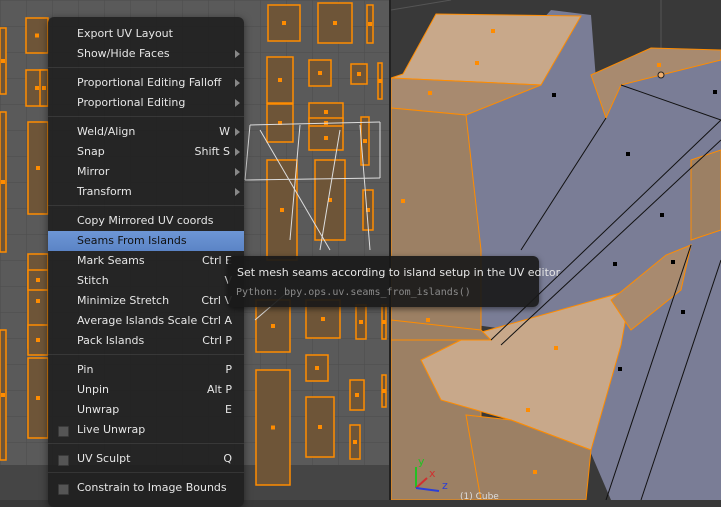  I want to click on menu-item-shortcut: Alt P, so click(219, 389).